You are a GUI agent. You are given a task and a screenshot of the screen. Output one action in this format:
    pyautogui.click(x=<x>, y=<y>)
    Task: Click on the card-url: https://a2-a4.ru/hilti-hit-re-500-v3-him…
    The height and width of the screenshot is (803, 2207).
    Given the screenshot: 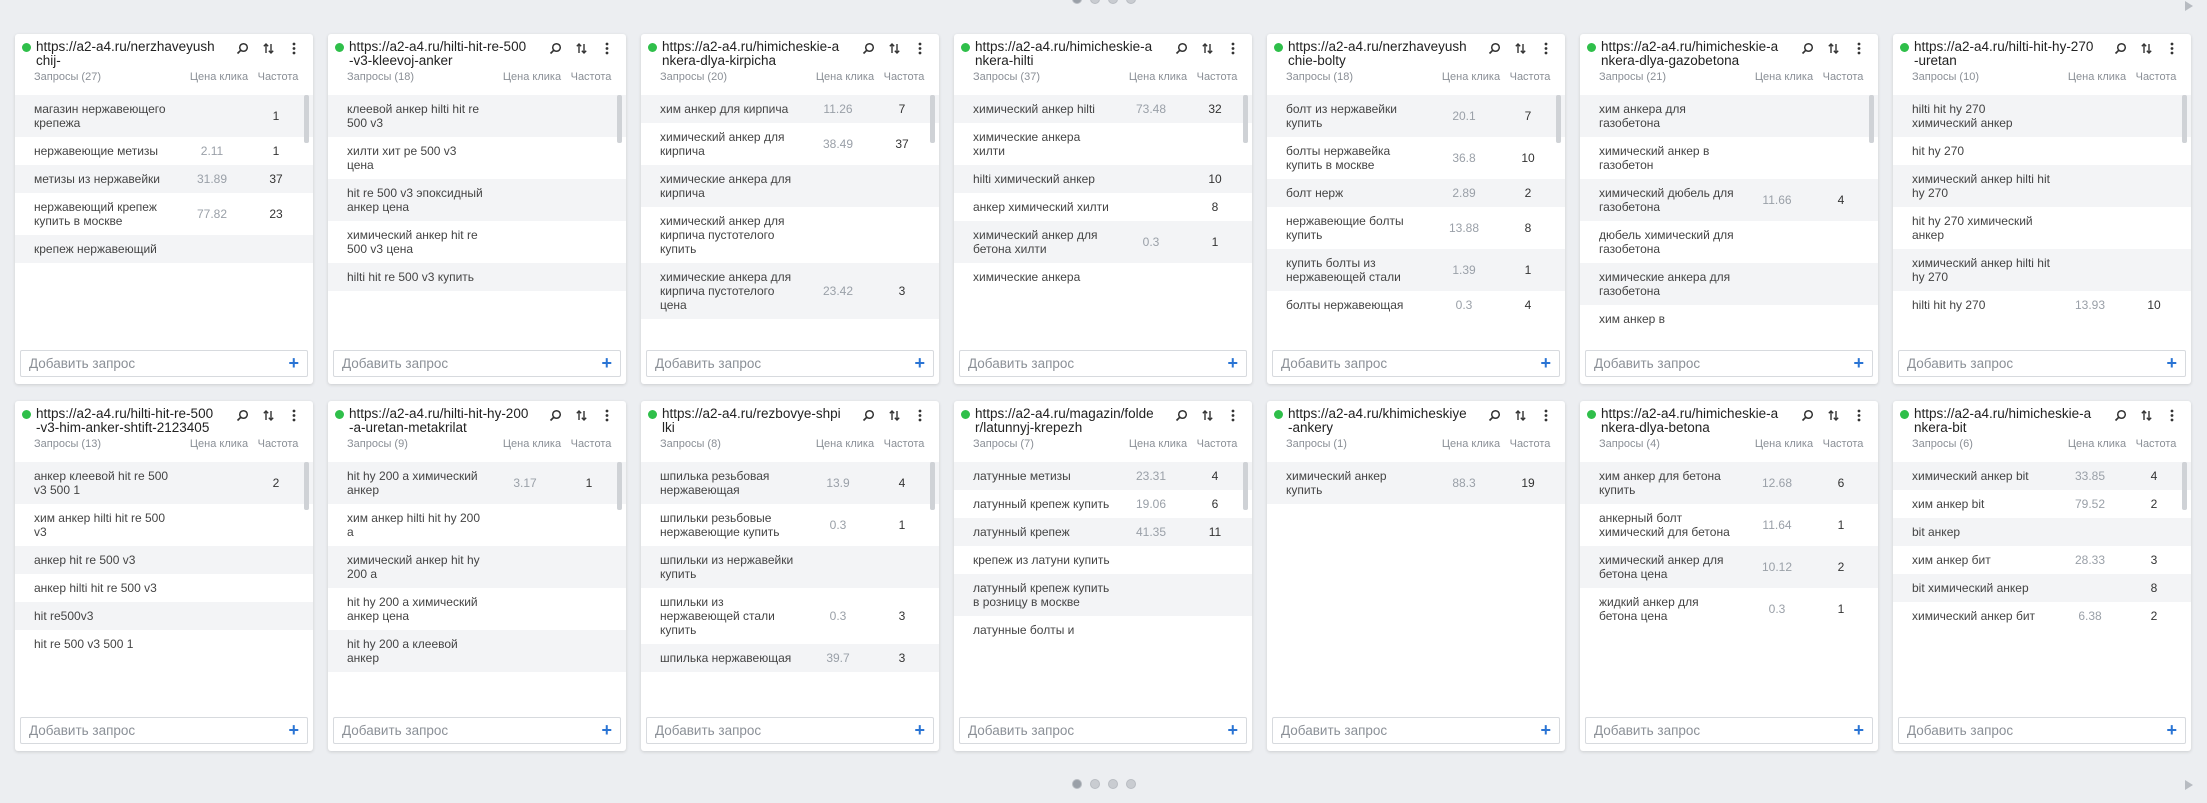 What is the action you would take?
    pyautogui.click(x=126, y=421)
    